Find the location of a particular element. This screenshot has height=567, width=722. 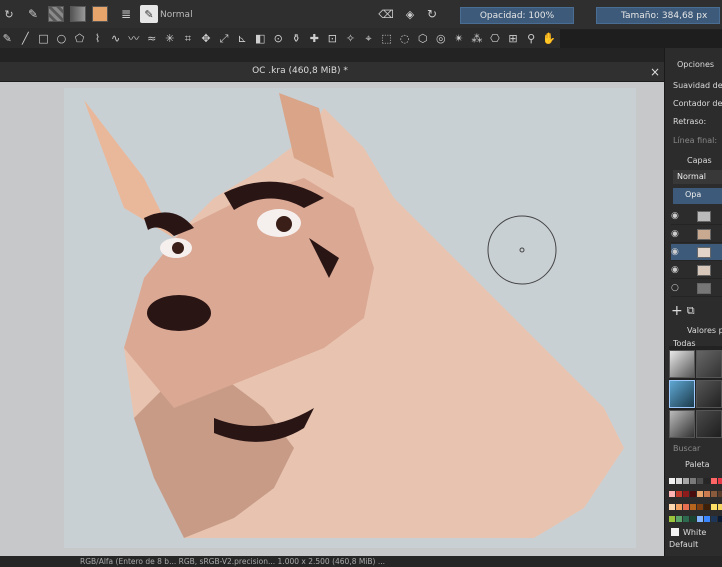

similar-select-icon: ⁂ is located at coordinates (477, 38).